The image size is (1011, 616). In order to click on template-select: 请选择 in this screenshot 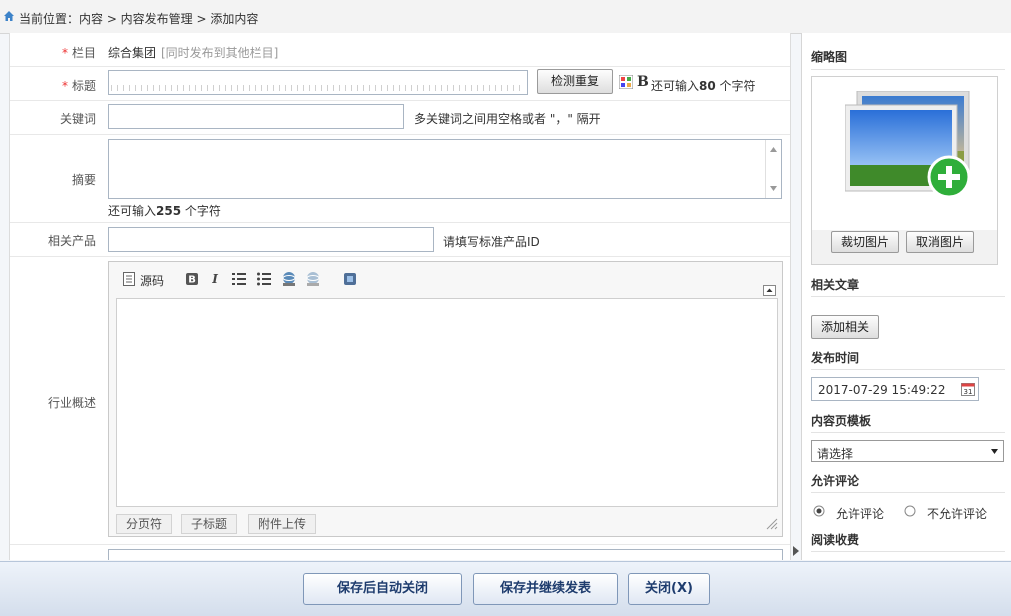, I will do `click(907, 451)`.